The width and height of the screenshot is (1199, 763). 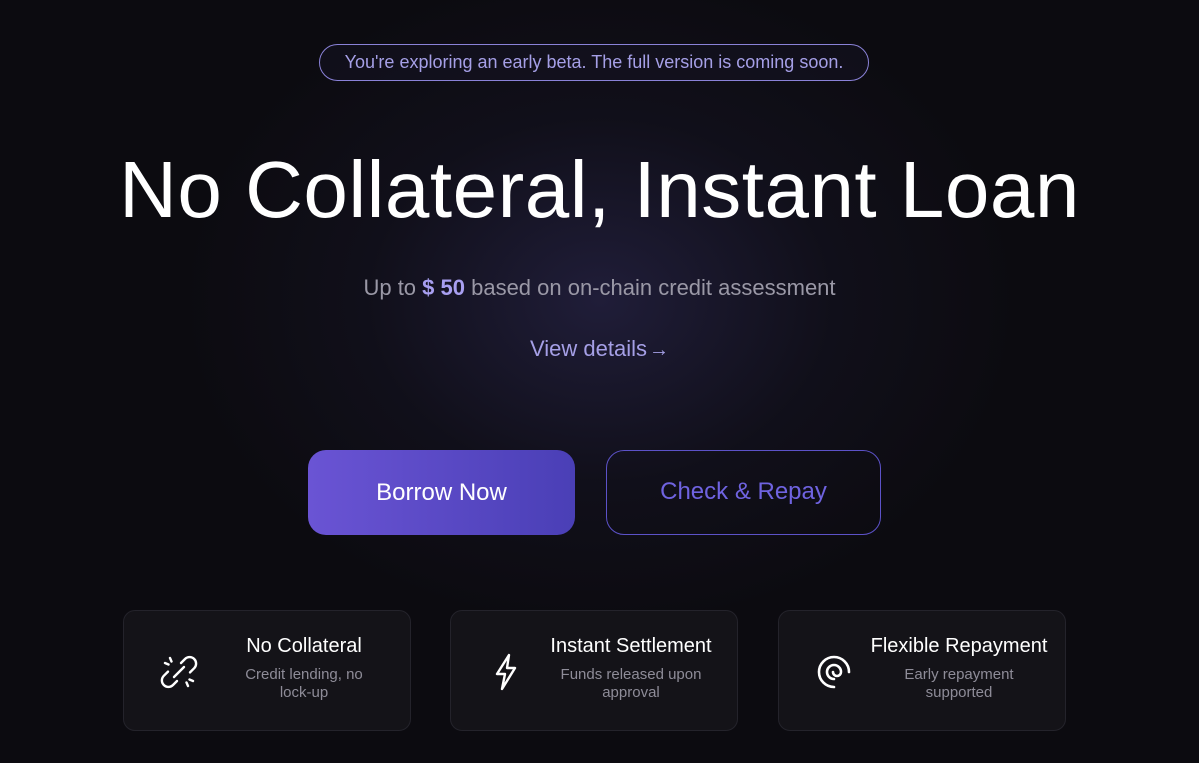 I want to click on feature-description: Credit lending, no lock-up, so click(x=304, y=683).